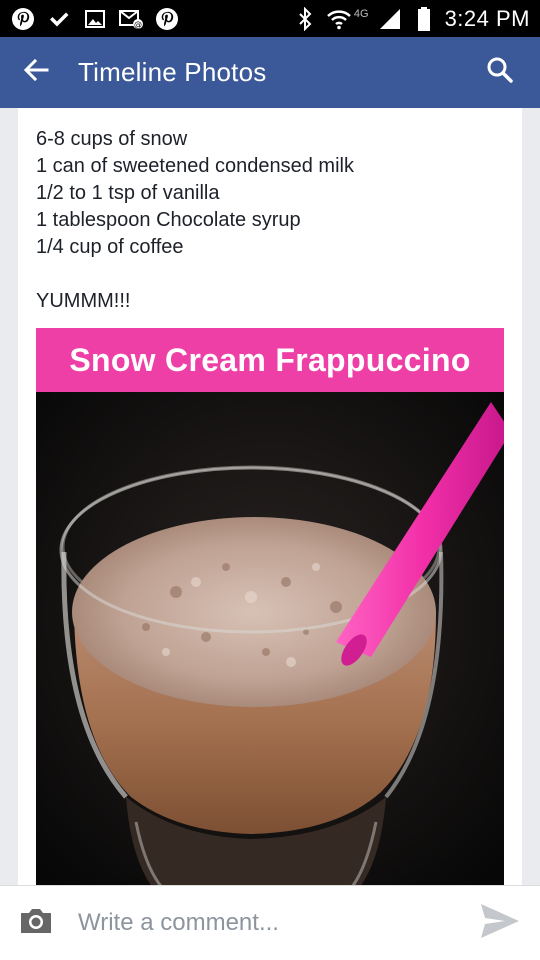 The height and width of the screenshot is (960, 540). I want to click on camera-button, so click(36, 923).